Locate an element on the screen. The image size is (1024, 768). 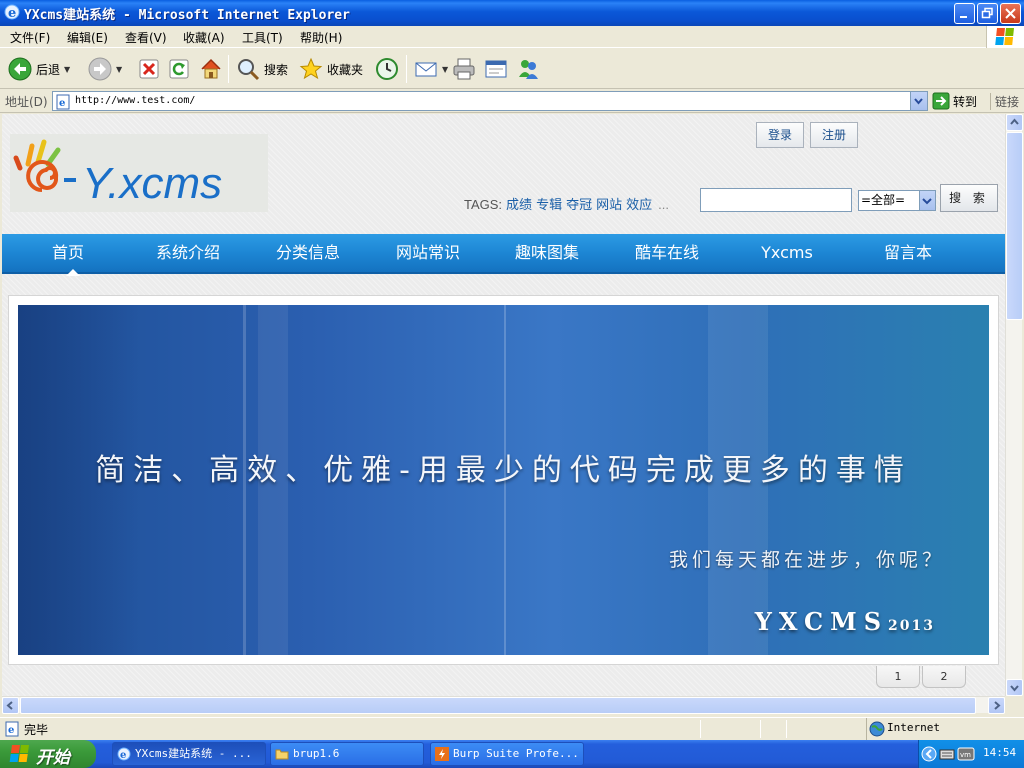
address-bar: 地址(D) e http://www.test.com/ 转到 链接 is located at coordinates (512, 101).